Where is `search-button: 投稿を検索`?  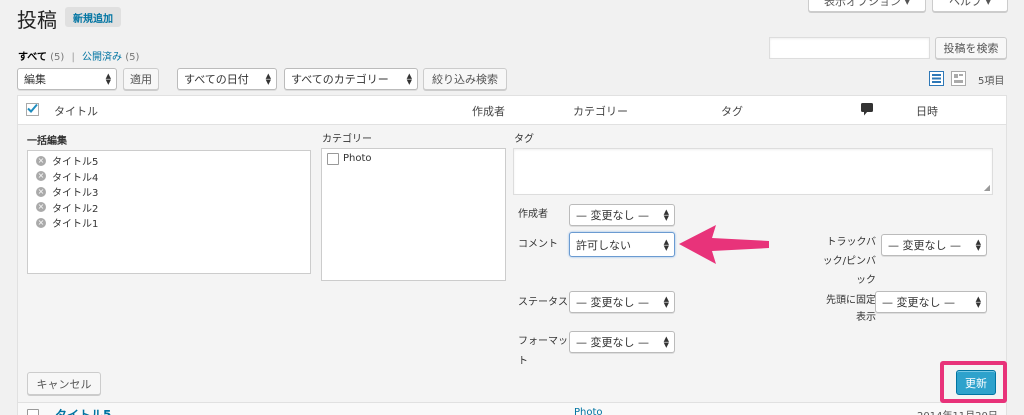 search-button: 投稿を検索 is located at coordinates (971, 48).